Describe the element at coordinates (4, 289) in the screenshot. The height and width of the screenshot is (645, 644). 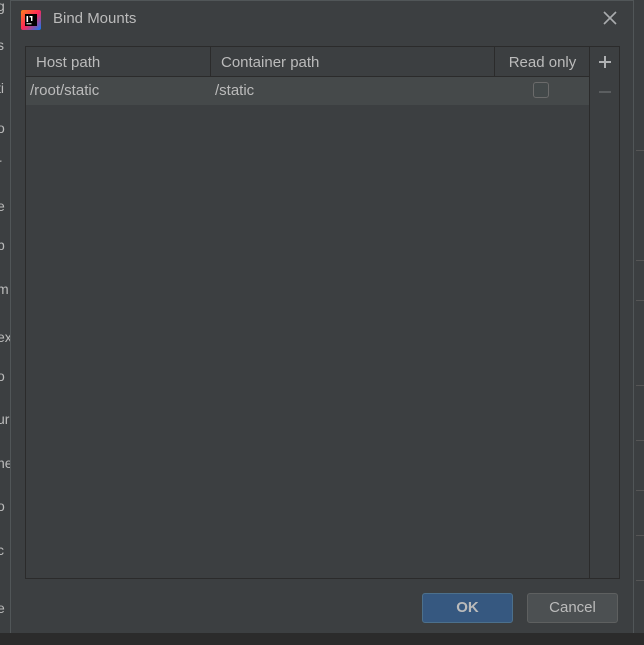
I see `background-text: m` at that location.